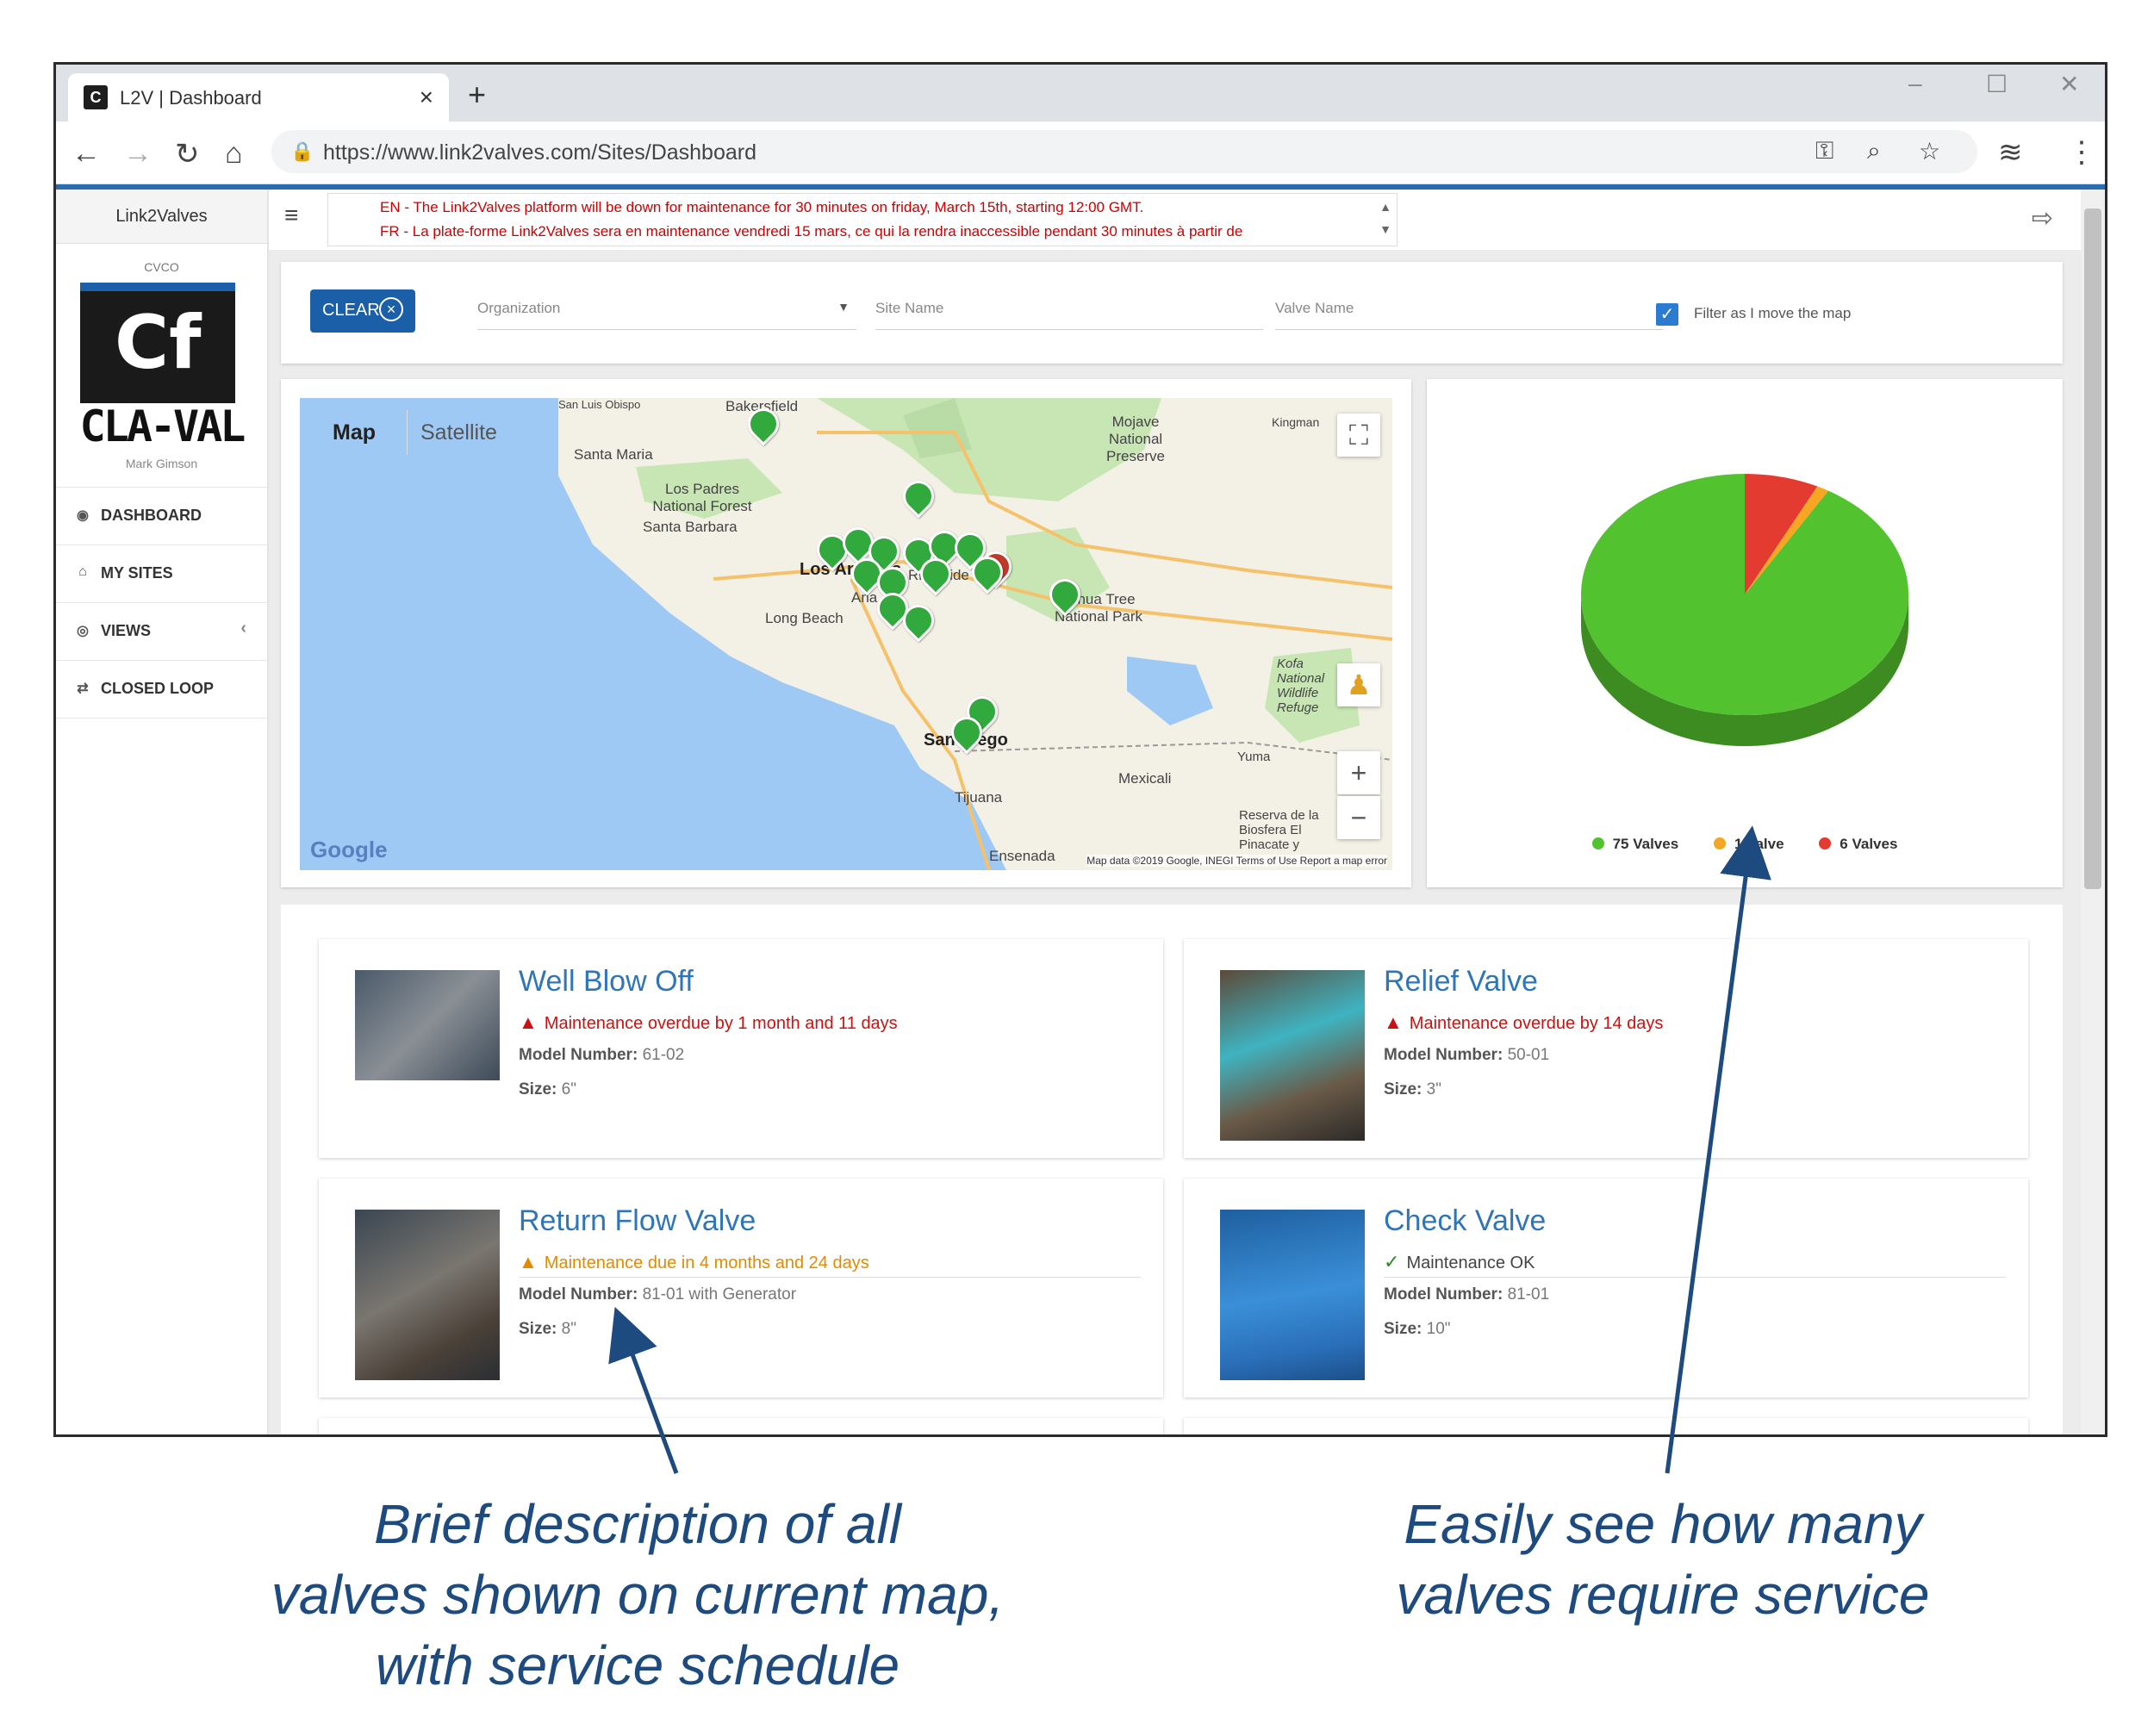 This screenshot has height=1736, width=2154. I want to click on caption-left-line: Brief description of all, so click(638, 1524).